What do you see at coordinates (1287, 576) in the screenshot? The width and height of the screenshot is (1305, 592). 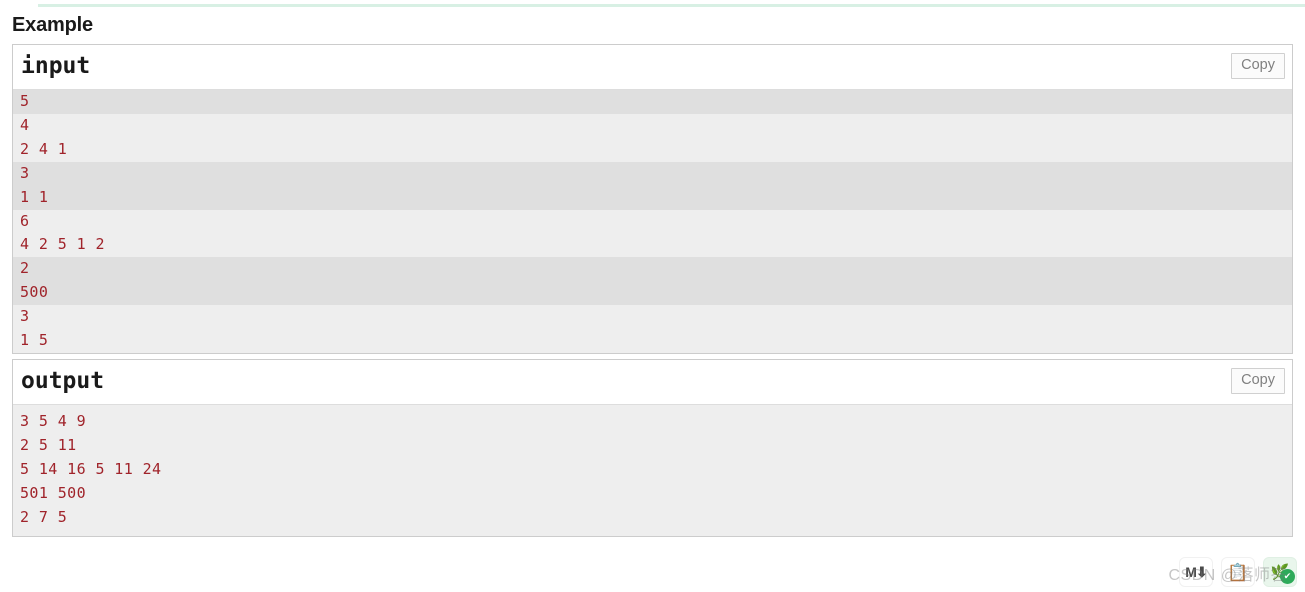 I see `check-badge-icon: ✔` at bounding box center [1287, 576].